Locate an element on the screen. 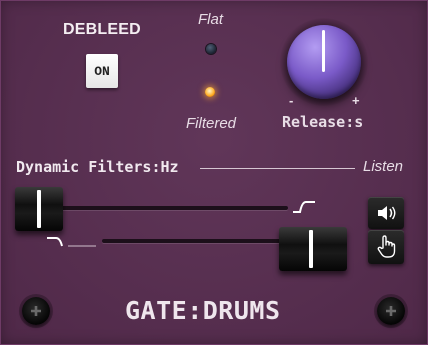 The image size is (428, 345). listen-speaker-button is located at coordinates (386, 213).